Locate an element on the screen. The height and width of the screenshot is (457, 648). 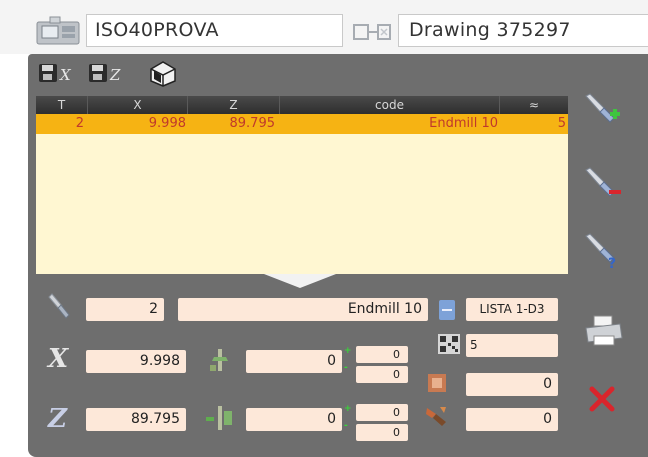
tool-icon is located at coordinates (59, 307).